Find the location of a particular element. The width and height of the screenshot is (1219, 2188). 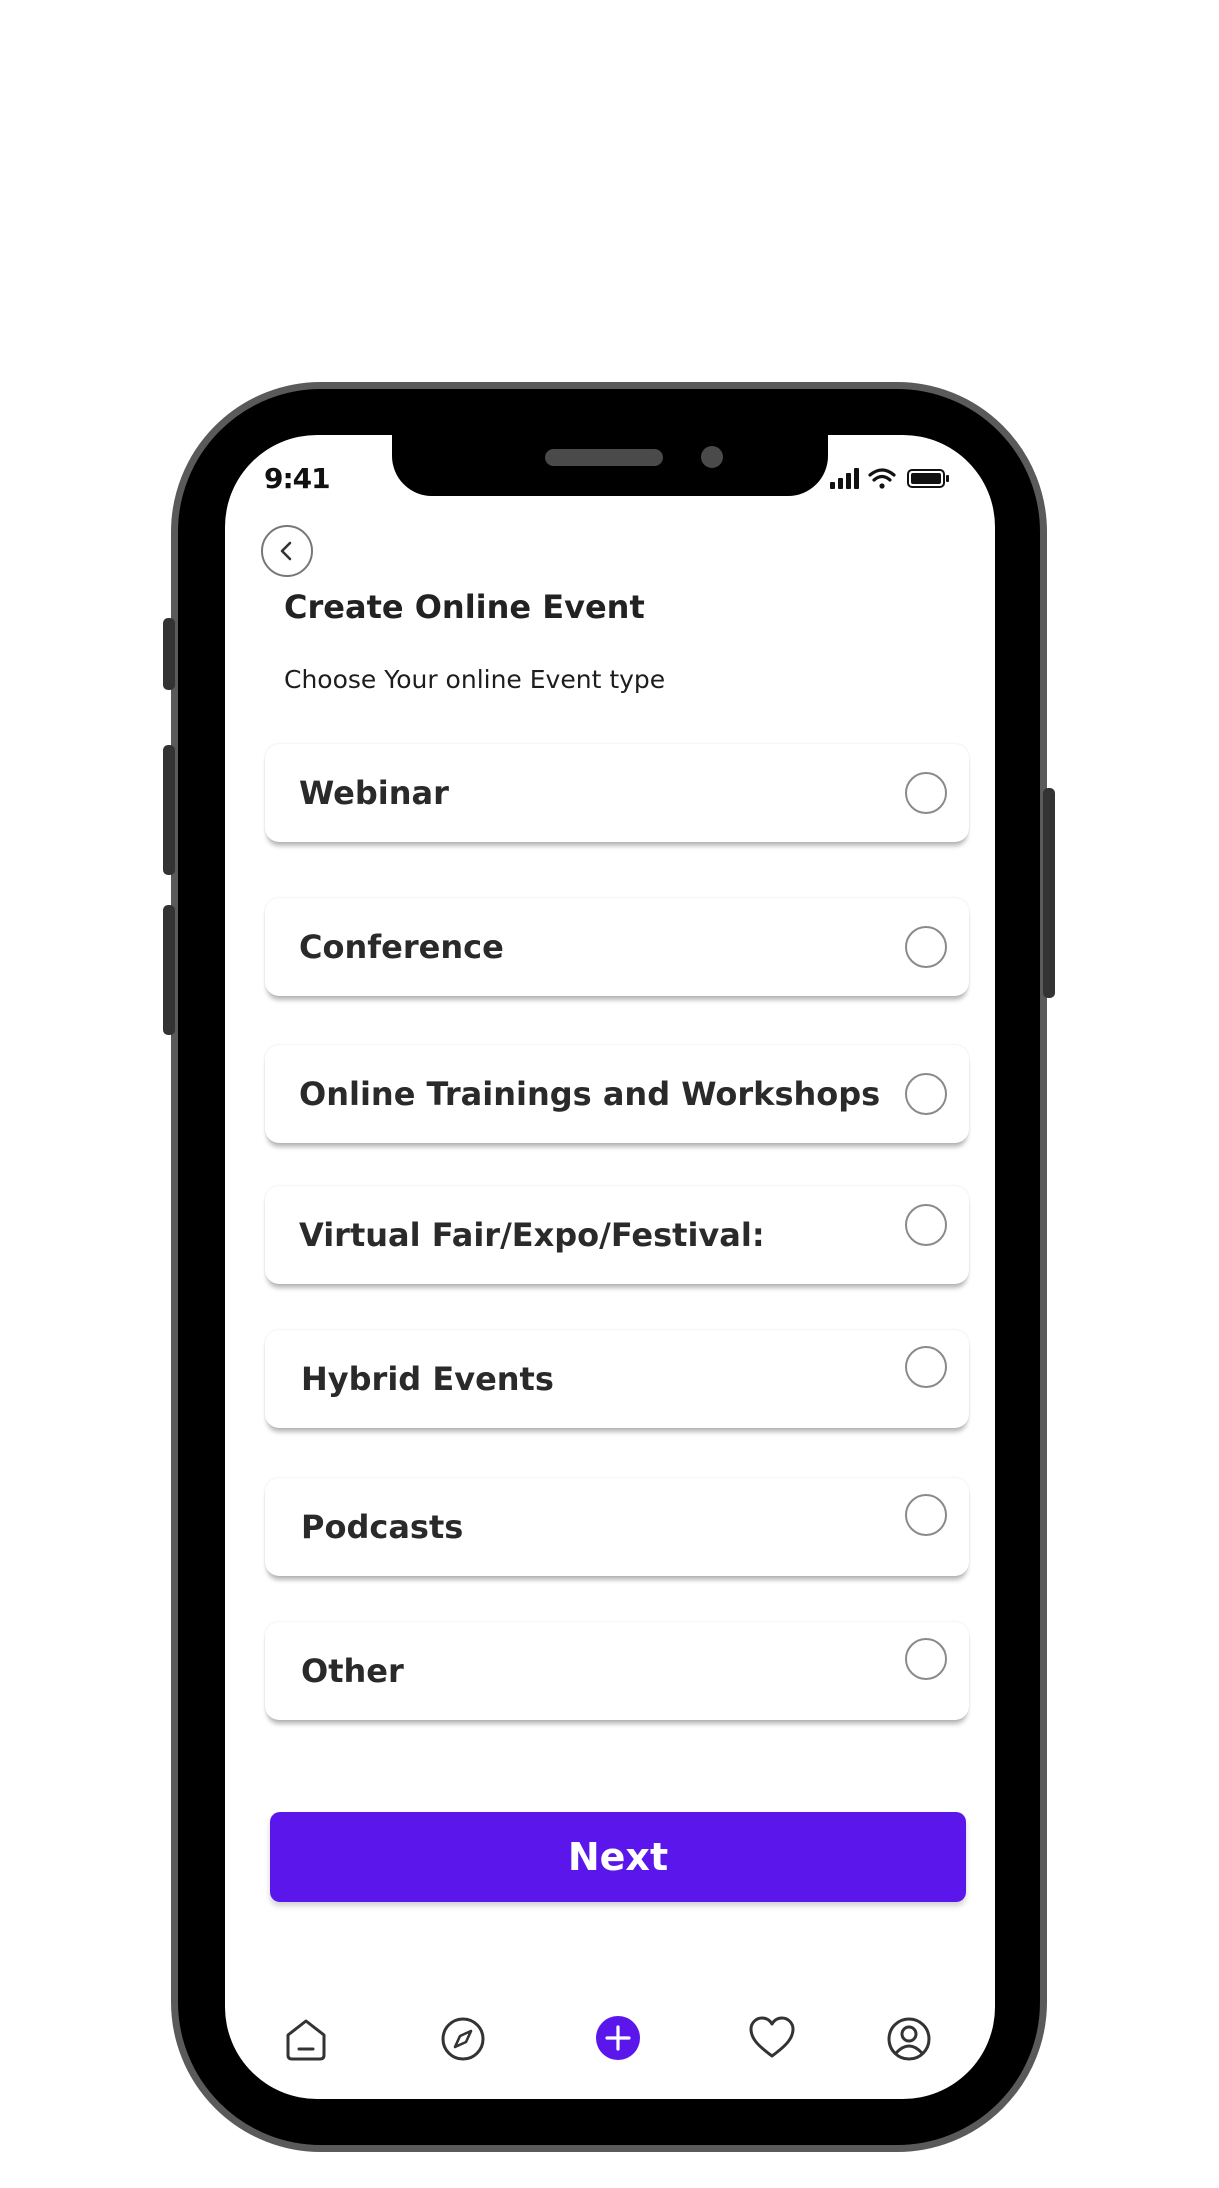

option-online-trainings: Online Trainings and Workshops is located at coordinates (617, 1094).